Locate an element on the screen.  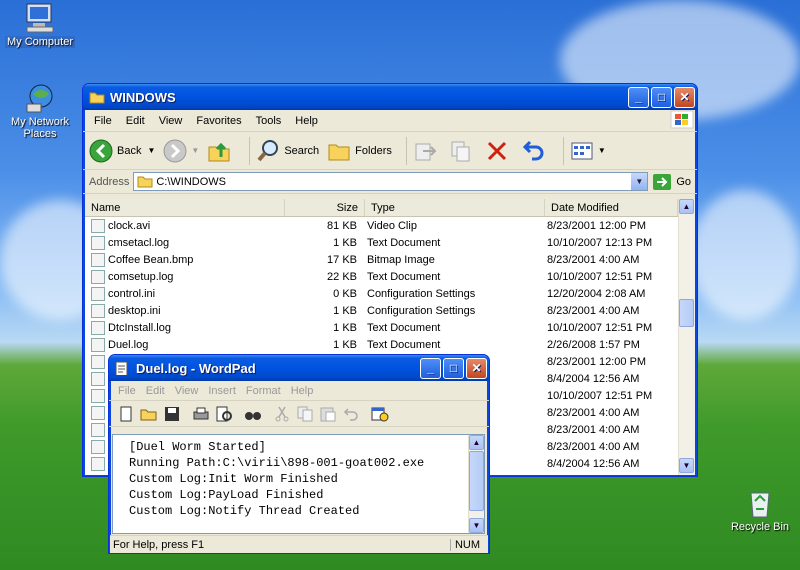
address-bar: Address C:\WINDOWS ▼ Go is located at coordinates (390, 182).